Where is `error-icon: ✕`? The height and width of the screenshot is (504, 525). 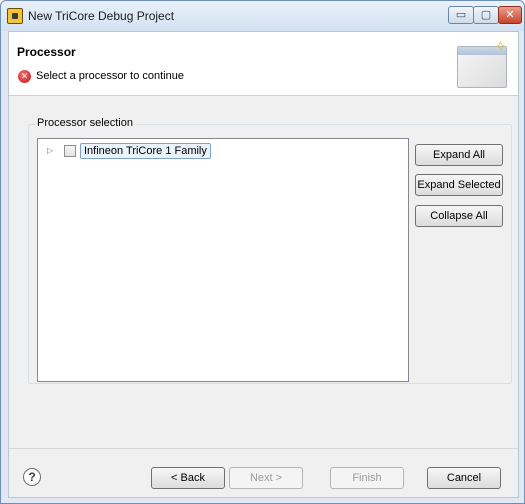 error-icon: ✕ is located at coordinates (24, 76).